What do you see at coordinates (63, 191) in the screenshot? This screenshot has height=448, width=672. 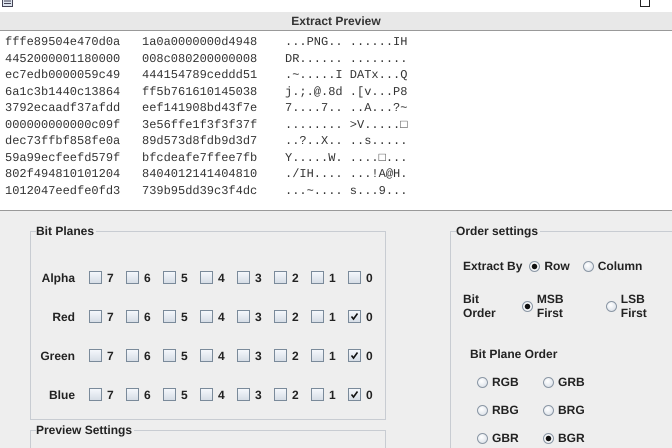 I see `hex-text: 1012047eedfe0fd3` at bounding box center [63, 191].